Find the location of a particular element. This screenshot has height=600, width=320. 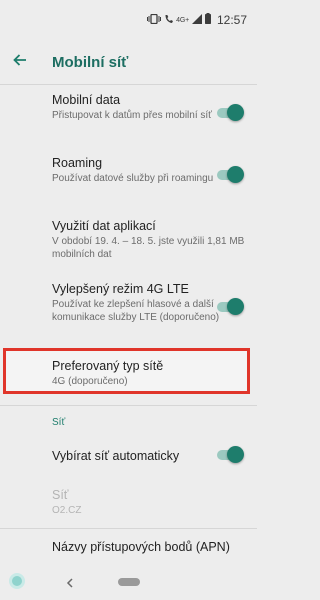

battery-icon is located at coordinates (207, 20).